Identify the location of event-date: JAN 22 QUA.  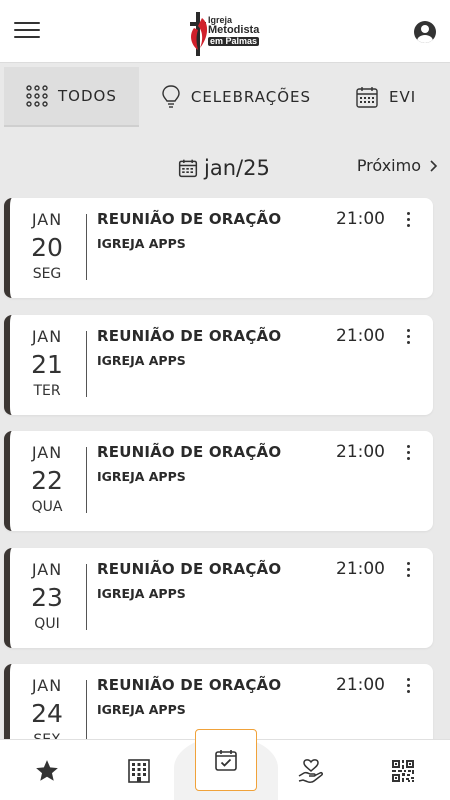
(47, 481).